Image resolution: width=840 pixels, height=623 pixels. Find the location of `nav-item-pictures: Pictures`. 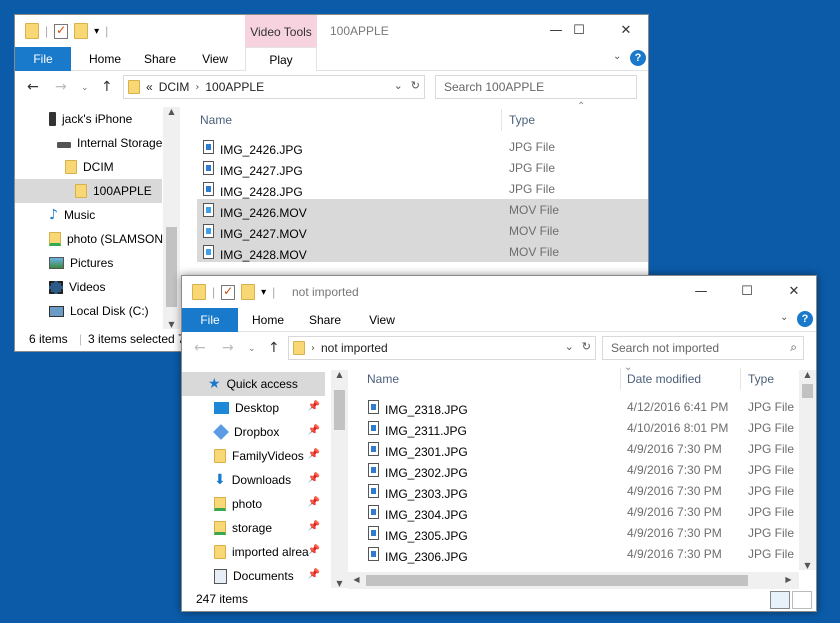

nav-item-pictures: Pictures is located at coordinates (81, 263).